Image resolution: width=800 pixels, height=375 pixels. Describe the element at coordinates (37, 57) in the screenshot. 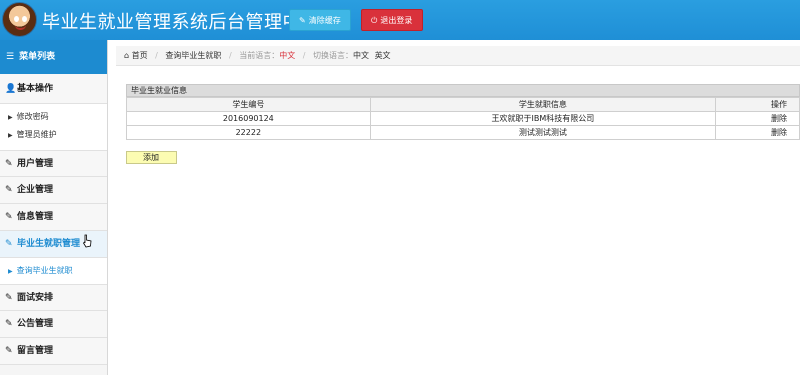

I see `sidebar-title: 菜单列表` at that location.